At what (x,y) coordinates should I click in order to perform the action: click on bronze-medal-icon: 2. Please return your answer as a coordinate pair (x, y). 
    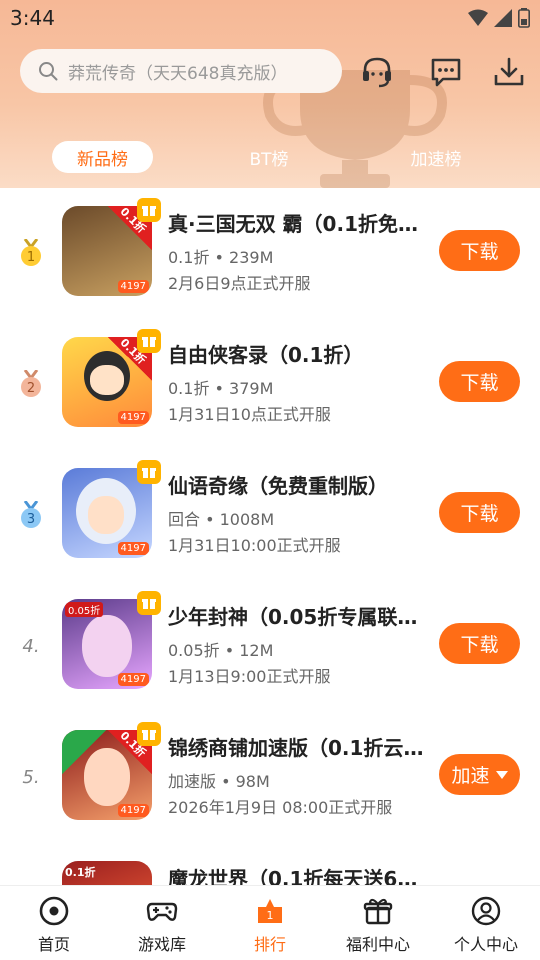
    Looking at the image, I should click on (31, 383).